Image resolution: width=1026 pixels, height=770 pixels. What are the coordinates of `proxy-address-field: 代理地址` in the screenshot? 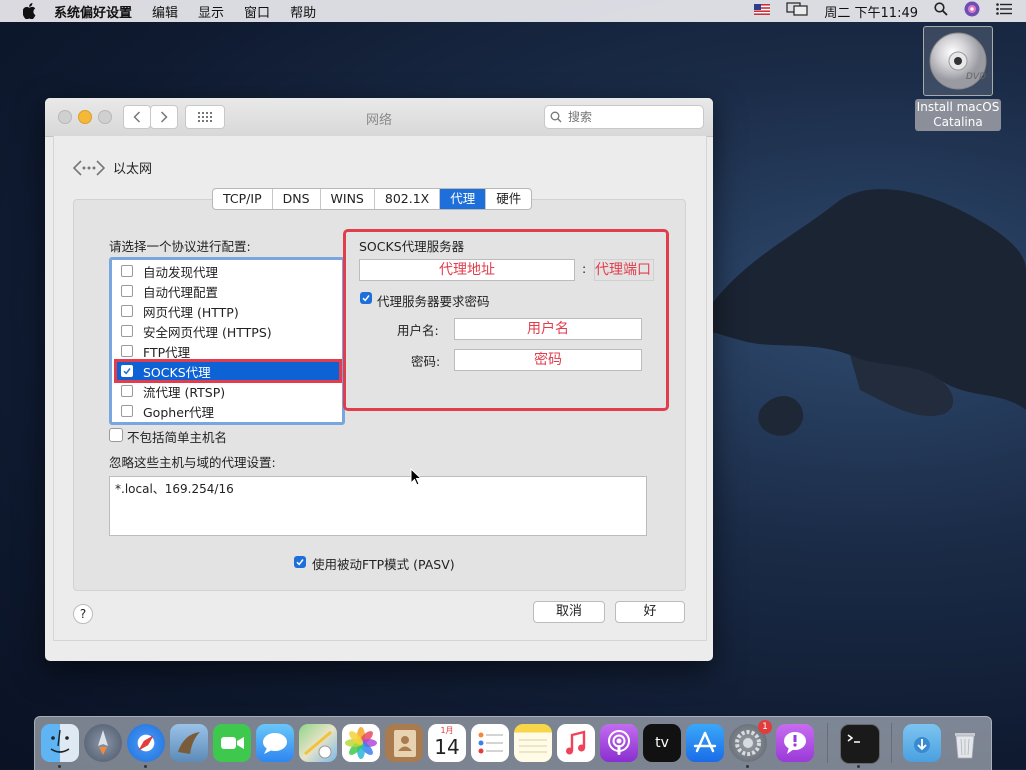 It's located at (467, 270).